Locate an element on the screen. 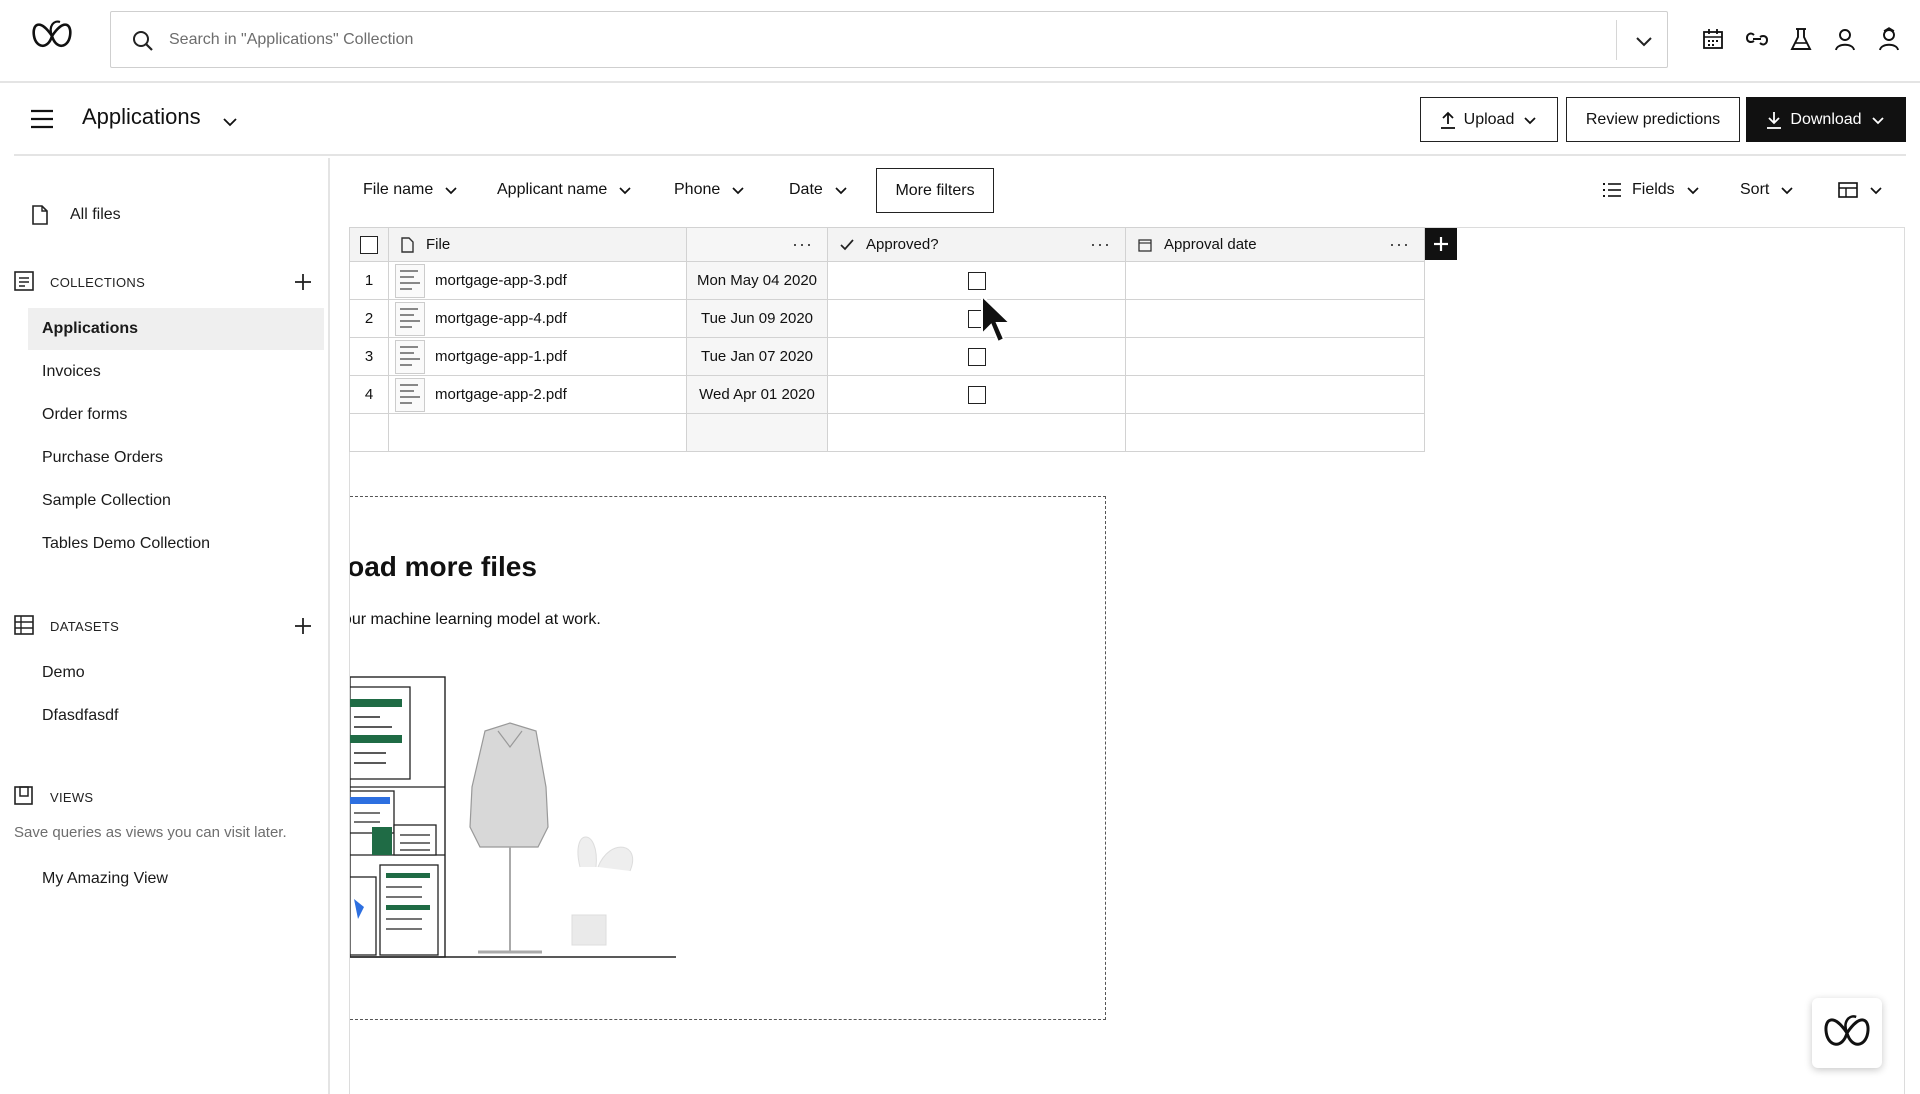 The width and height of the screenshot is (1920, 1094). download-button-label: Download is located at coordinates (1826, 119).